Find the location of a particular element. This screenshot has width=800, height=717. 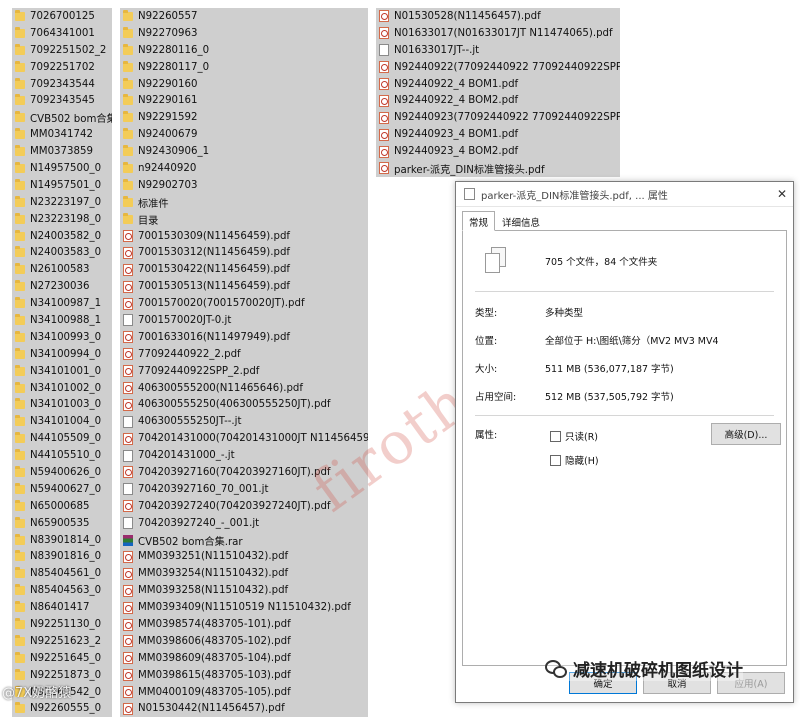

readonly-checkbox: 只读(R) is located at coordinates (574, 436).